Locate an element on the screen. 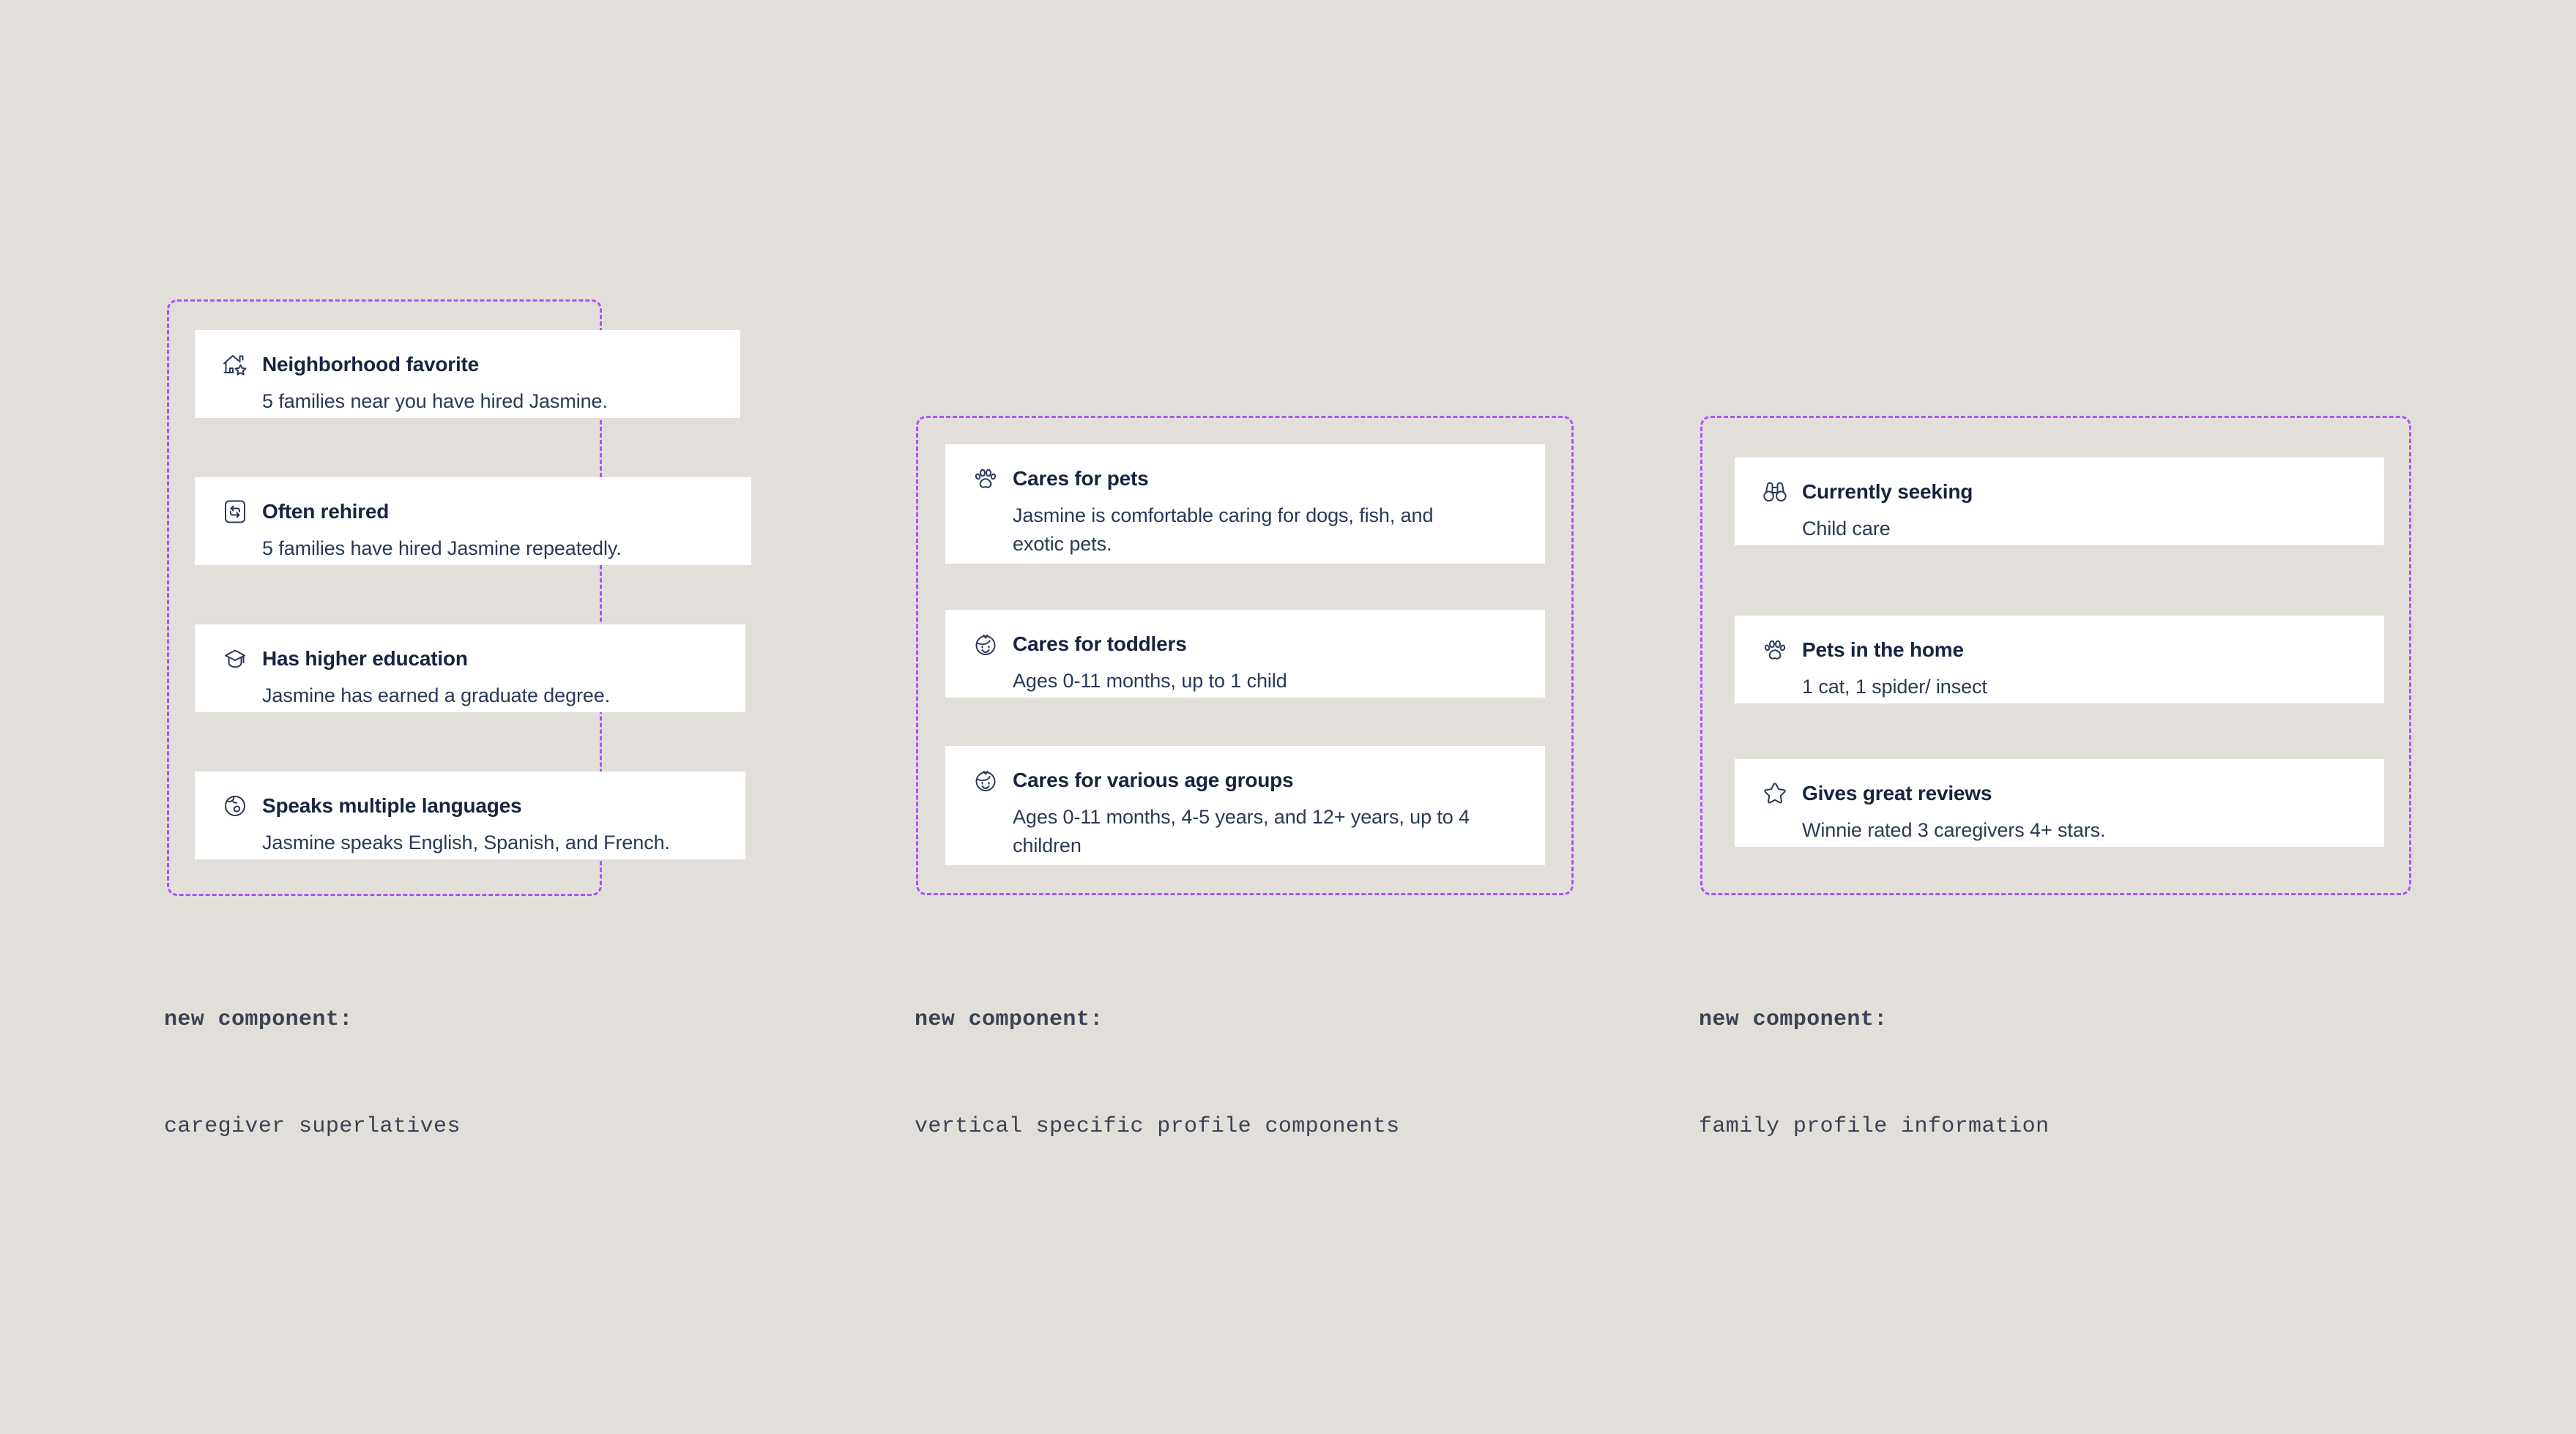  card-title: Currently seeking is located at coordinates (1887, 491).